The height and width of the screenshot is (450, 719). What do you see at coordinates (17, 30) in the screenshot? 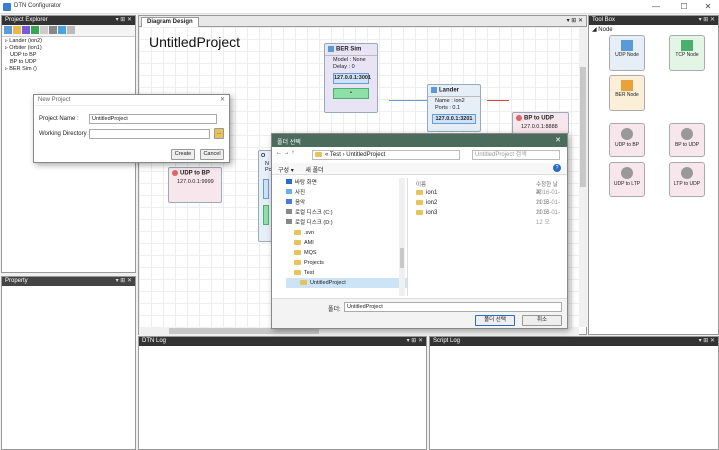
I see `open-icon` at bounding box center [17, 30].